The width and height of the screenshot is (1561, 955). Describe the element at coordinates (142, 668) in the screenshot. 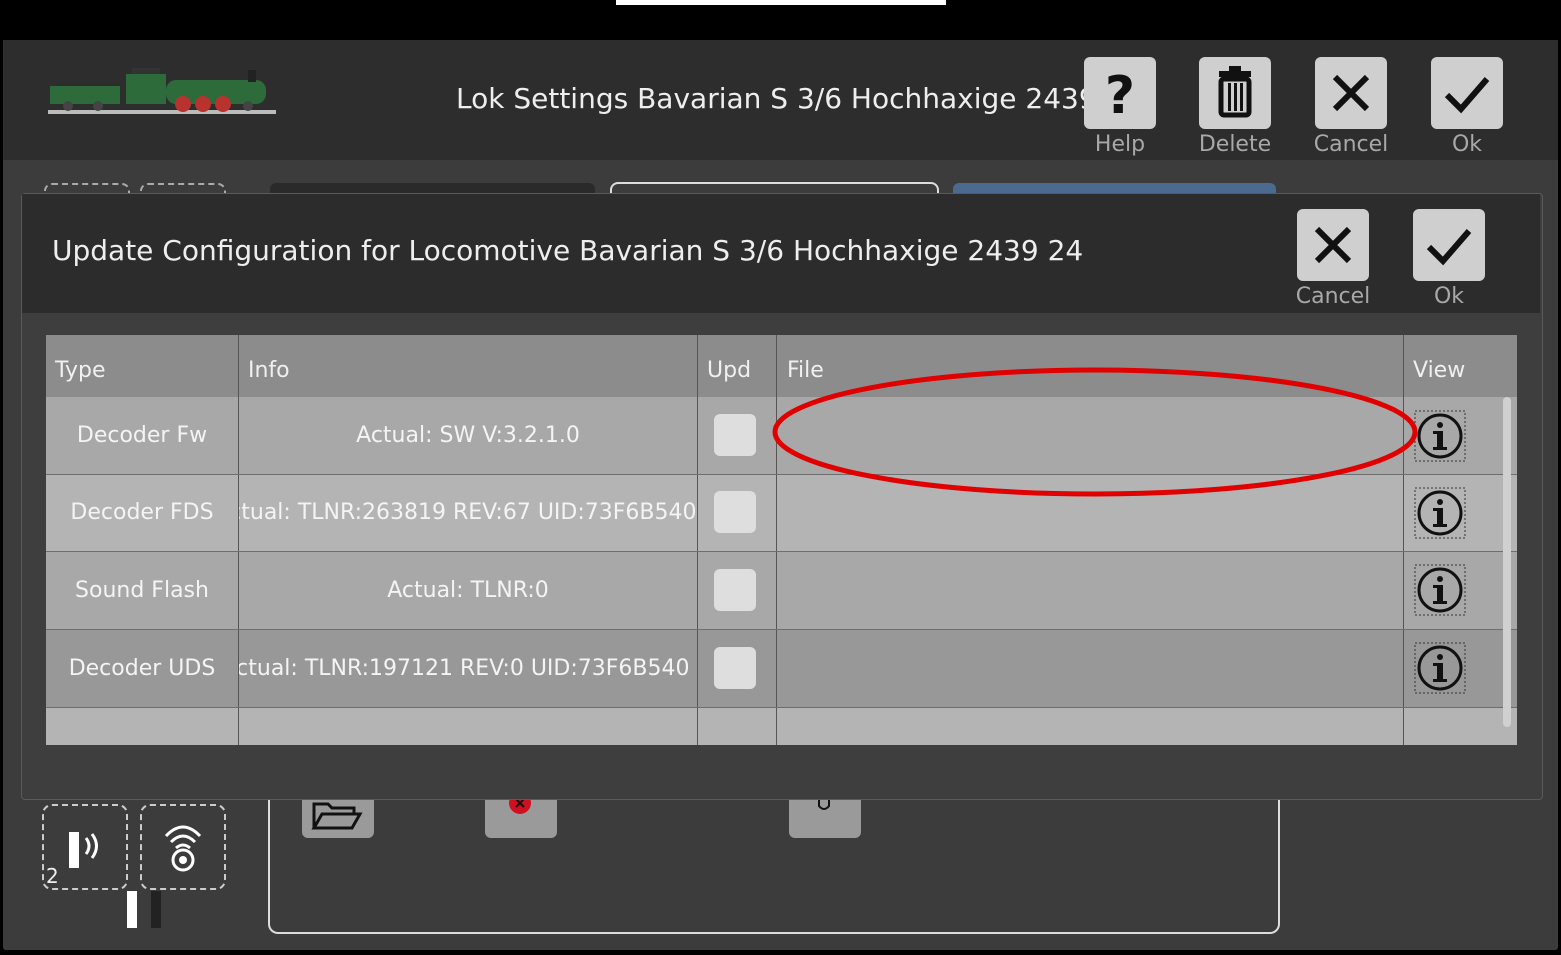

I see `row-type: Decoder UDS` at that location.